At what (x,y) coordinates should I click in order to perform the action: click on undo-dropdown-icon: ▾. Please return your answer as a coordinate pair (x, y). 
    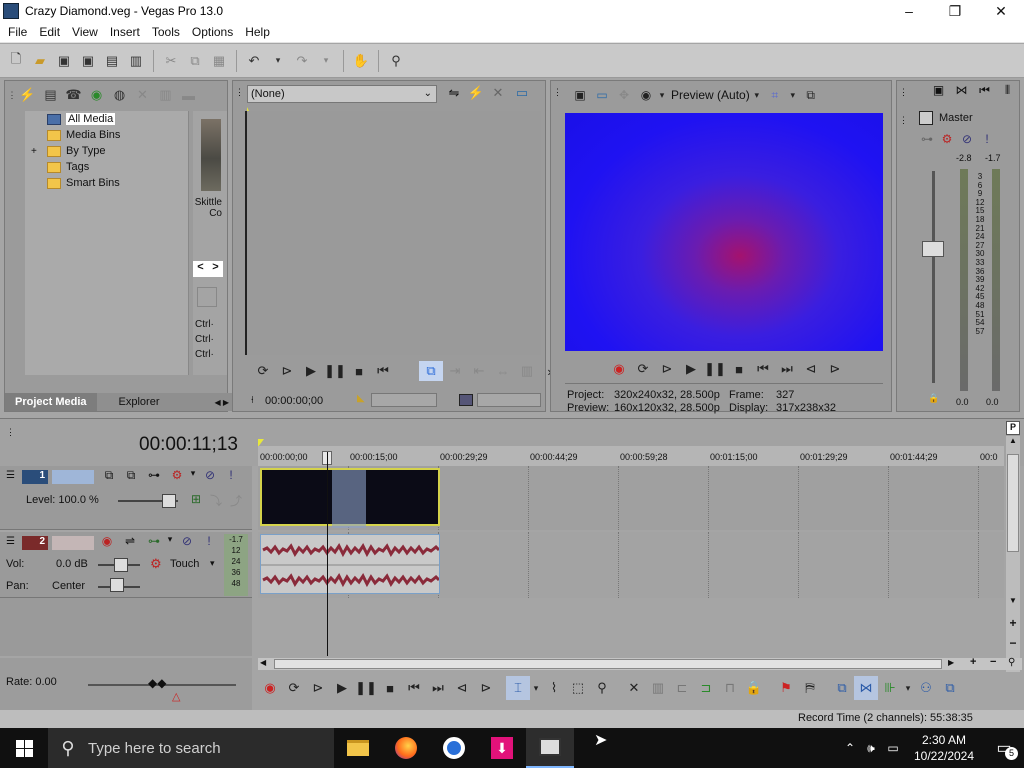
    Looking at the image, I should click on (278, 61).